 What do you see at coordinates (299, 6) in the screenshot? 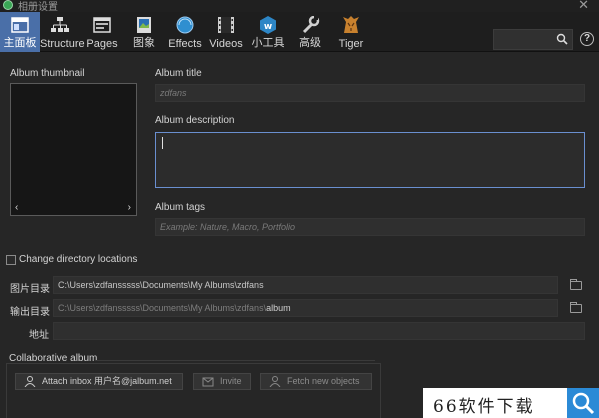
I see `title-bar: 相册设置 ✕` at bounding box center [299, 6].